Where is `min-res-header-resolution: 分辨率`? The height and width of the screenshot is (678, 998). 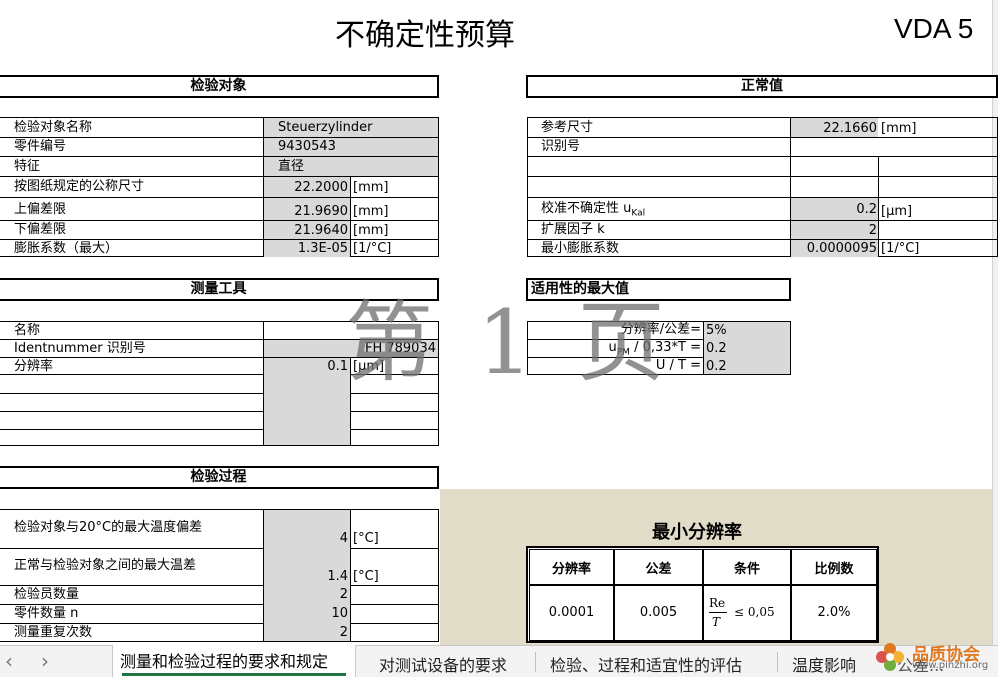
min-res-header-resolution: 分辨率 is located at coordinates (571, 569).